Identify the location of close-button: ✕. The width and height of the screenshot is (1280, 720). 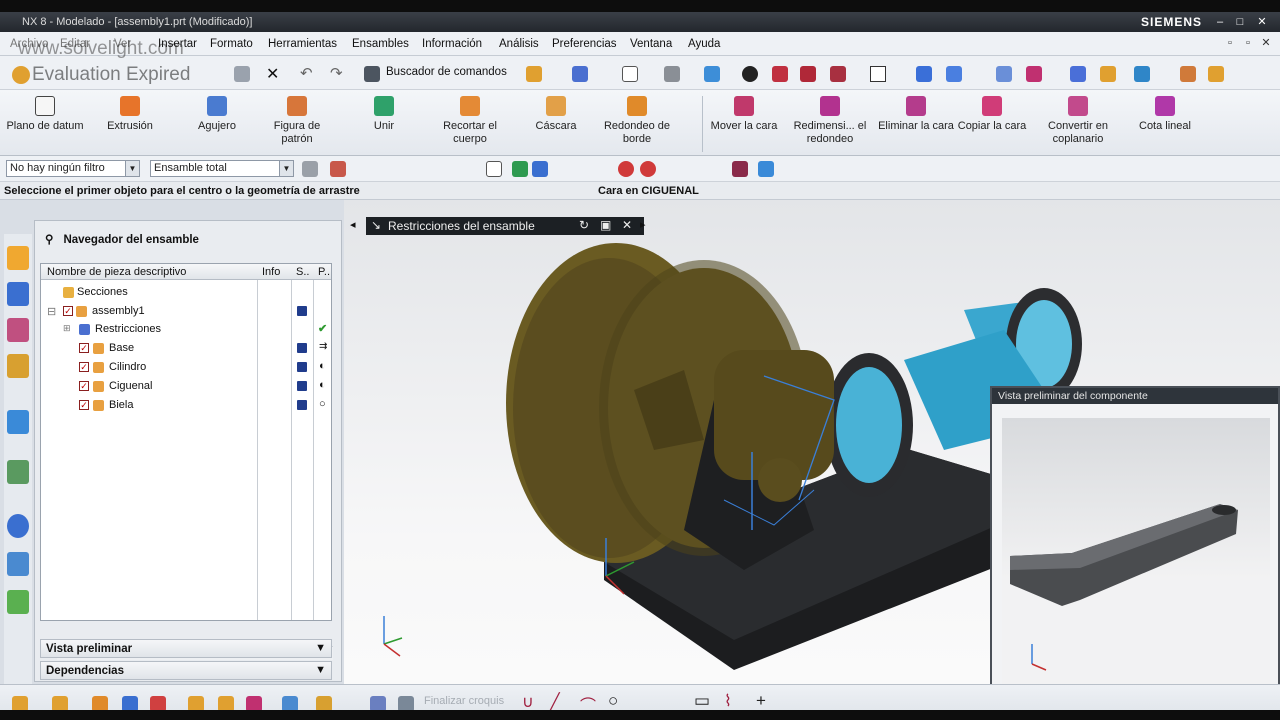
(1262, 22).